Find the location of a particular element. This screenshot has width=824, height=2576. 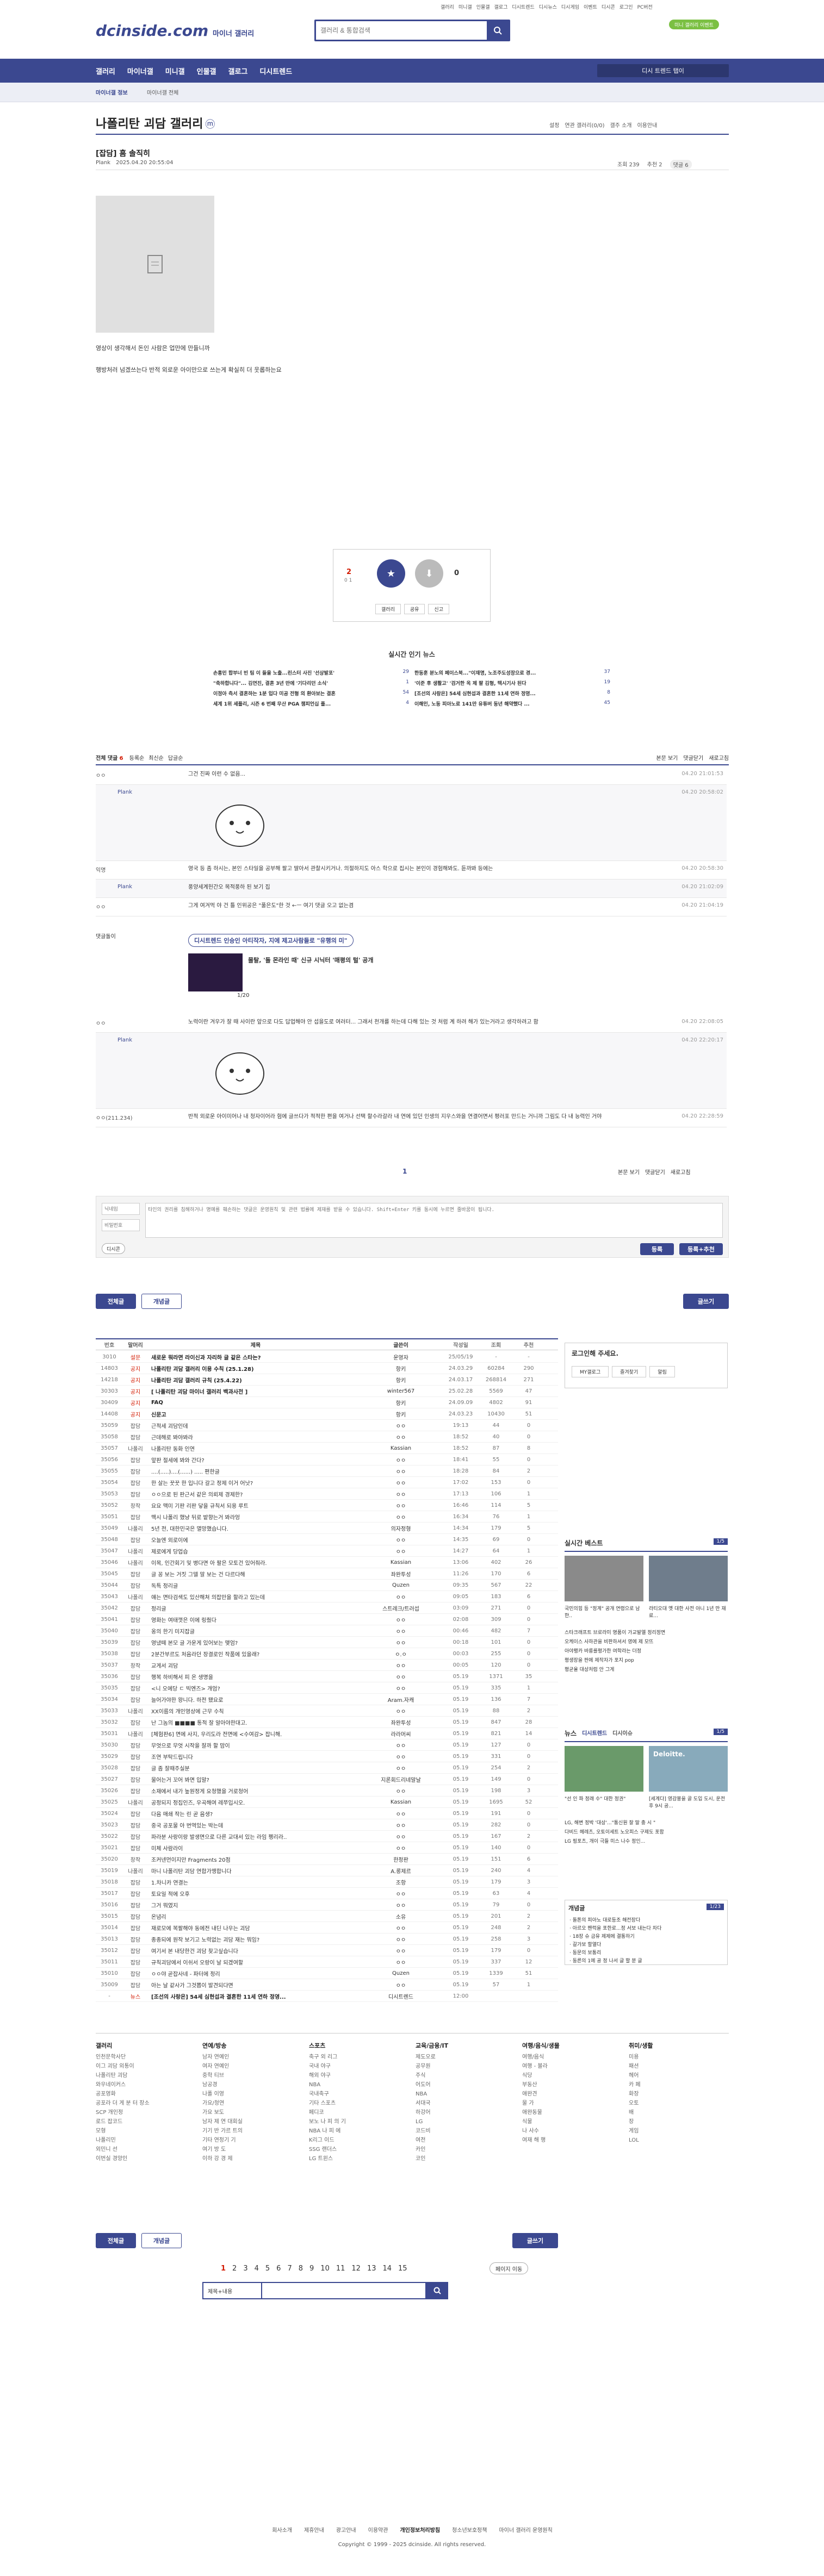

best-list-item: 오케이스 사하관을 비판하셔서 영에 제 모뜨 is located at coordinates (646, 1643).